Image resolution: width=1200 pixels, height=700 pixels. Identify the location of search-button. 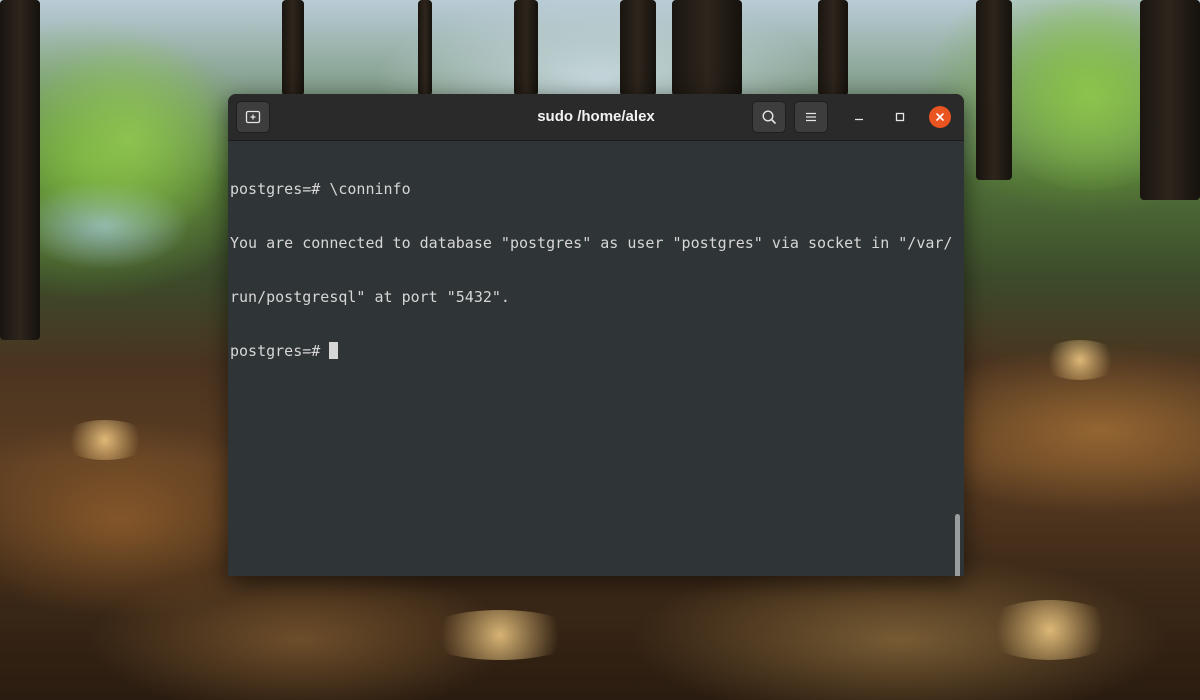
(769, 117).